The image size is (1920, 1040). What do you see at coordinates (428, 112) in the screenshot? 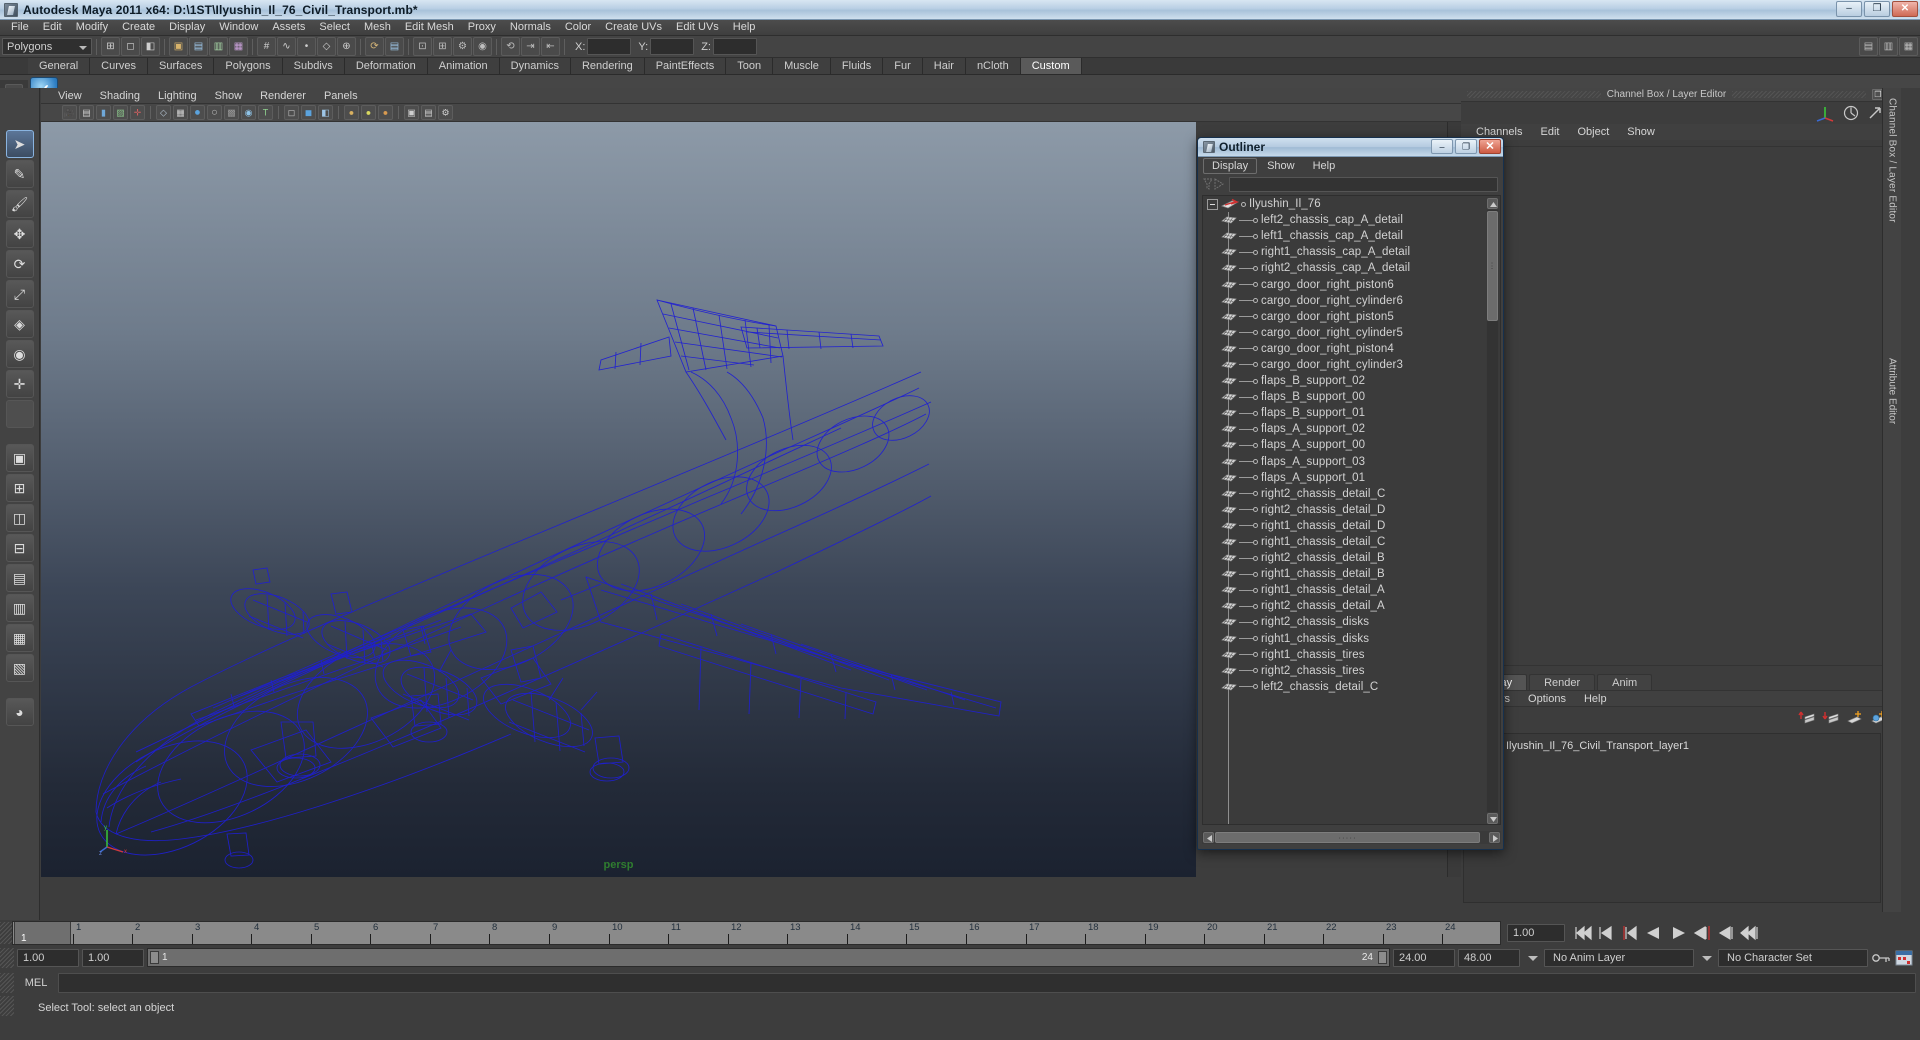
I see `playblast-icon: ▤` at bounding box center [428, 112].